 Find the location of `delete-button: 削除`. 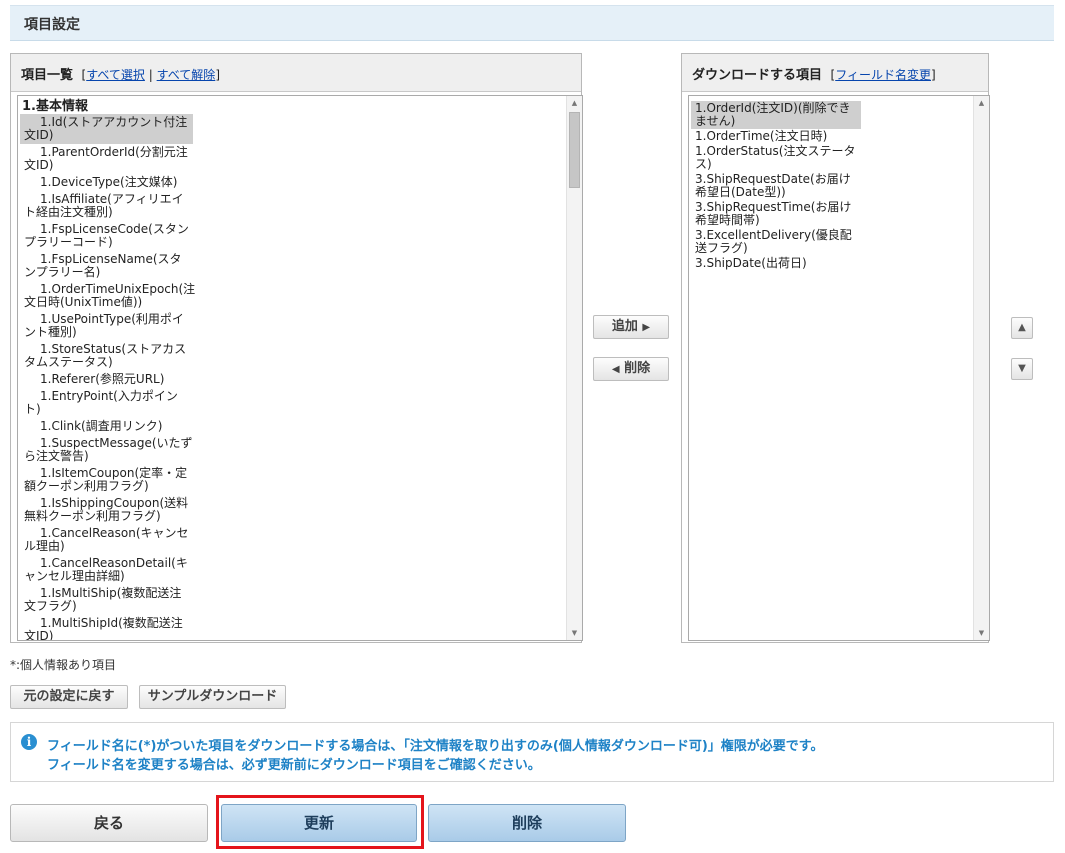

delete-button: 削除 is located at coordinates (527, 823).